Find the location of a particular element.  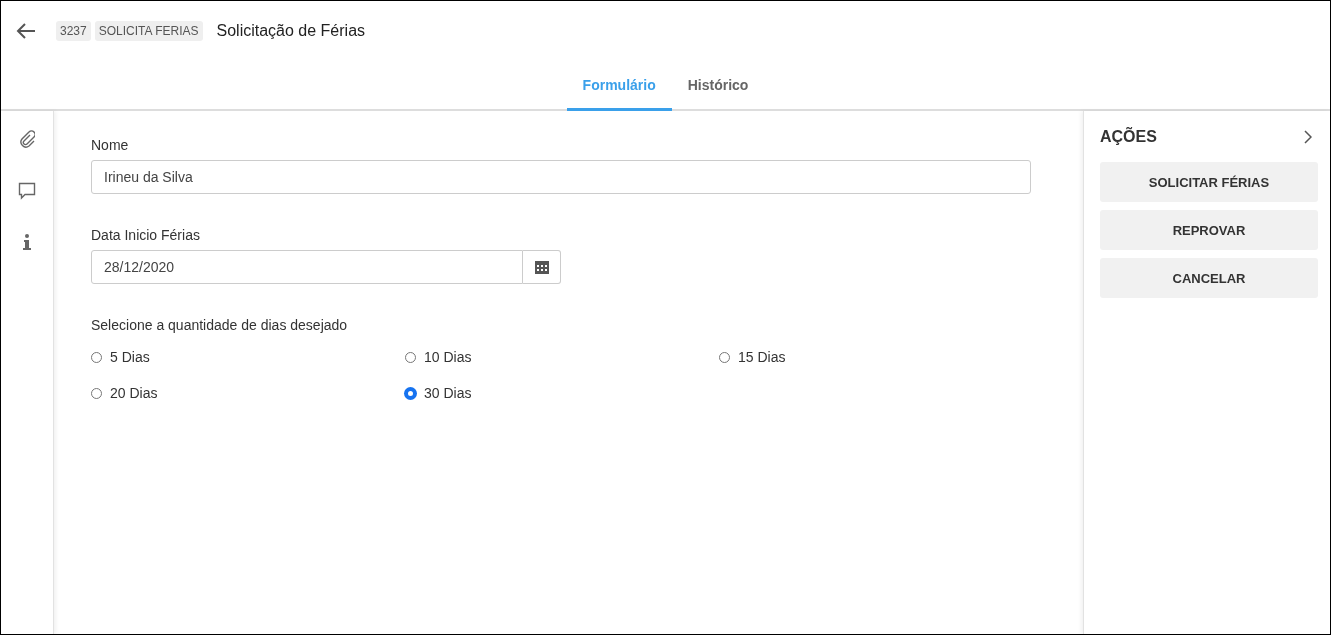

radio-option: 20 Dias is located at coordinates (248, 393).